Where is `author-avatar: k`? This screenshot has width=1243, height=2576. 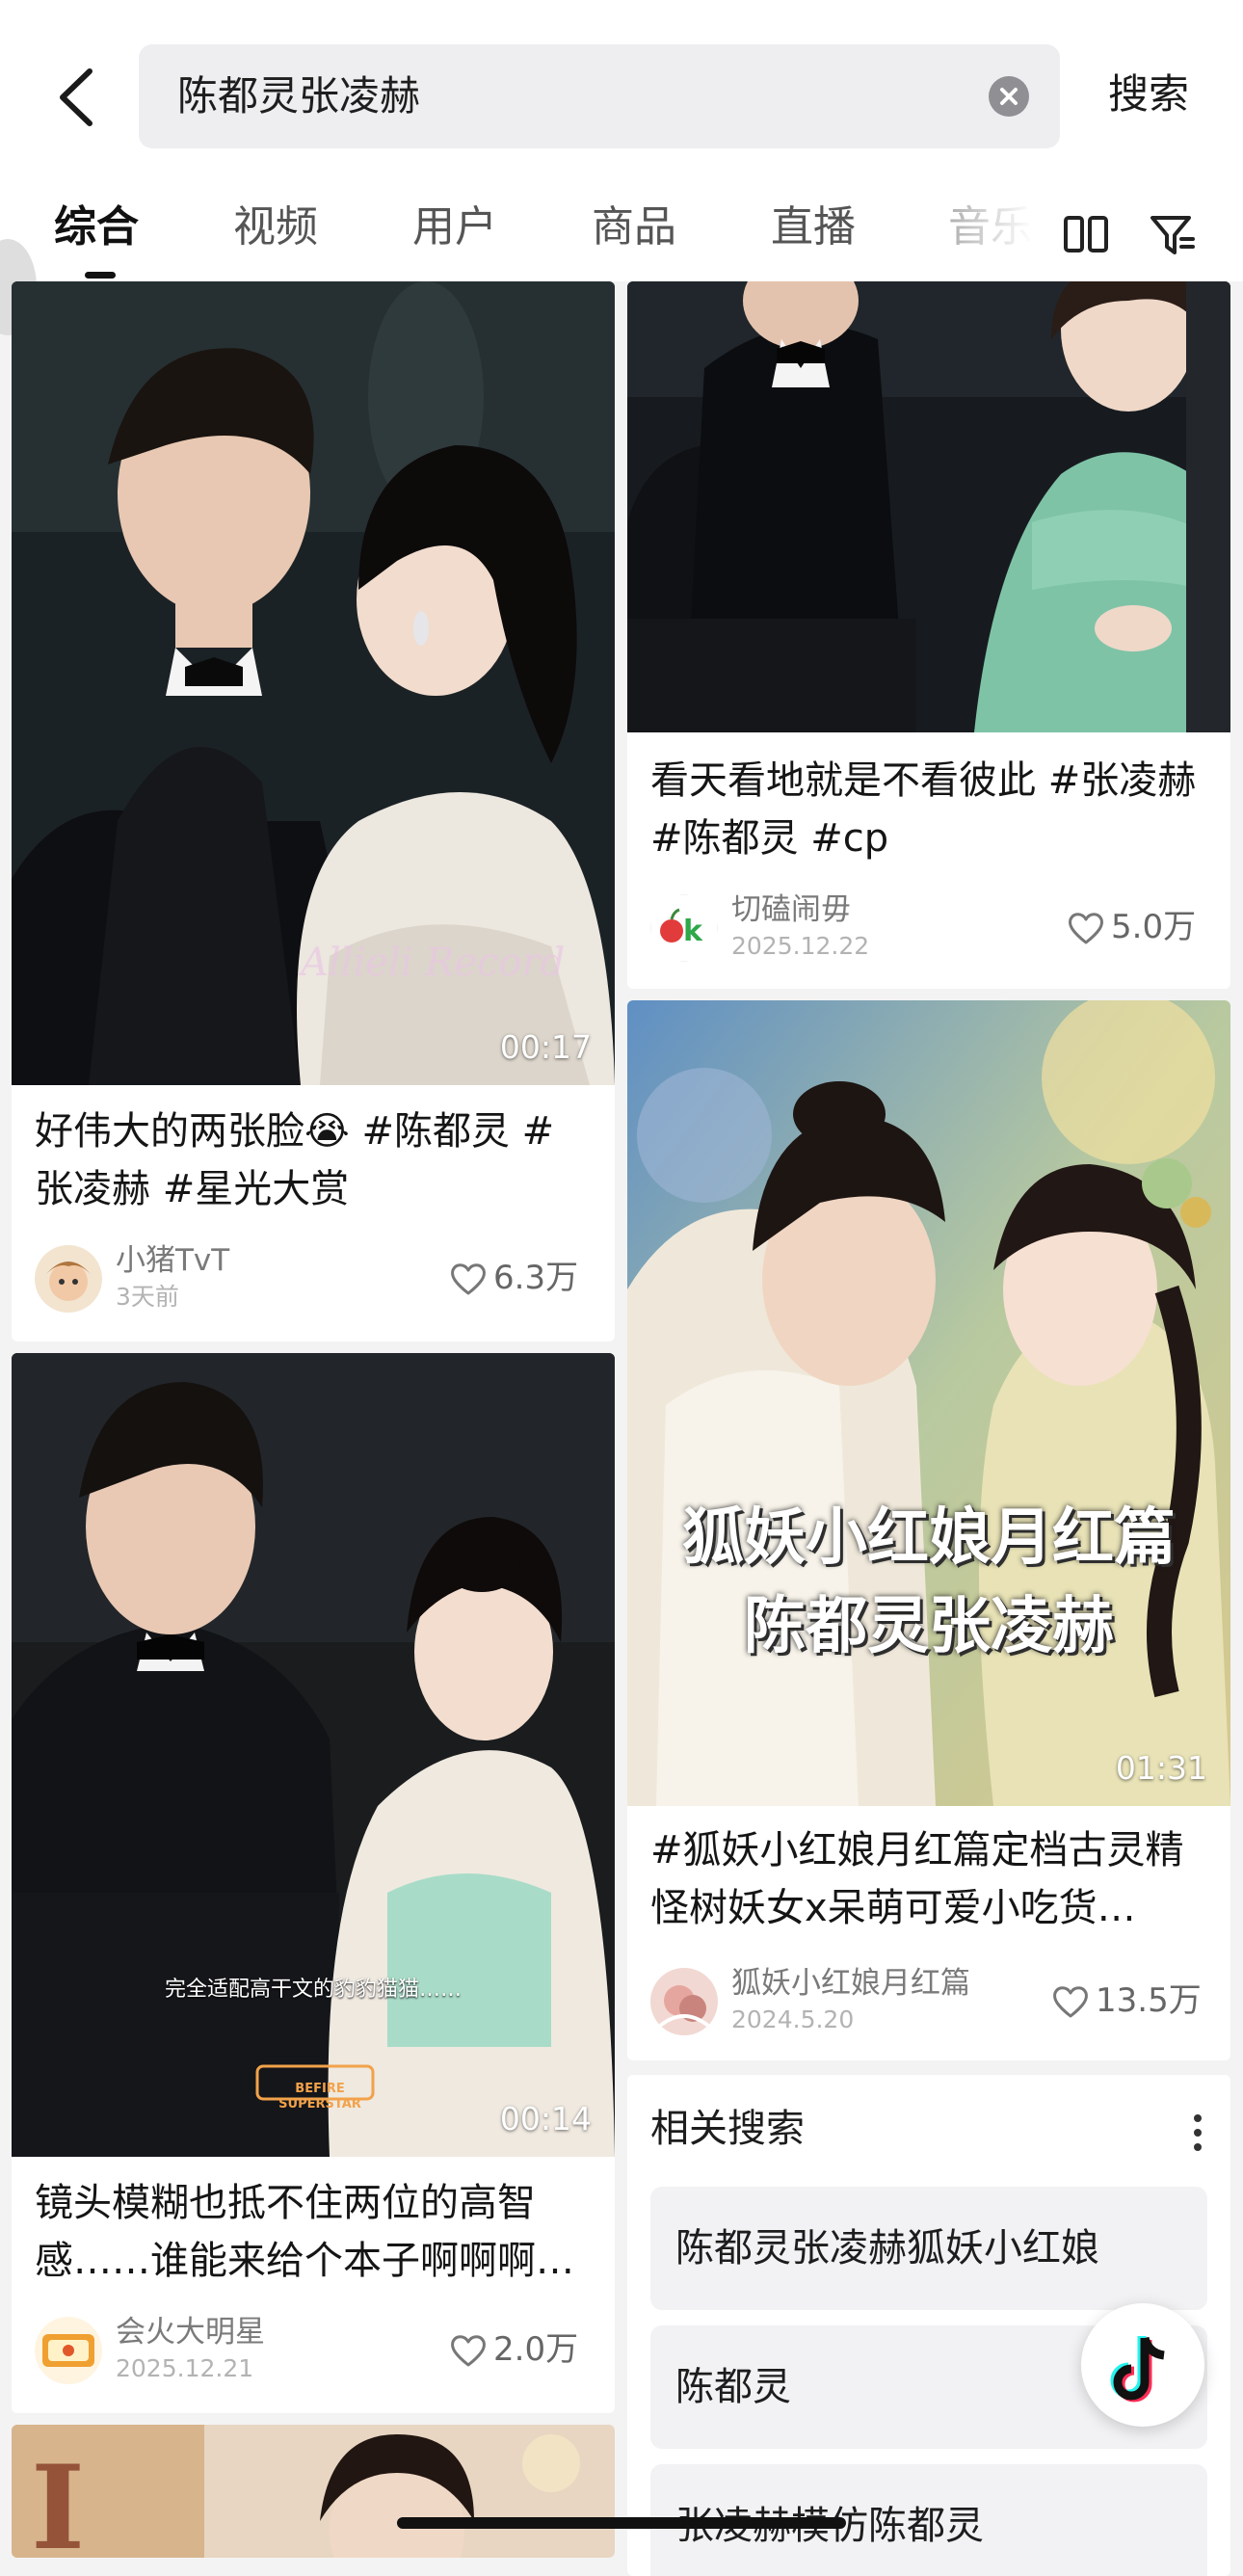 author-avatar: k is located at coordinates (684, 928).